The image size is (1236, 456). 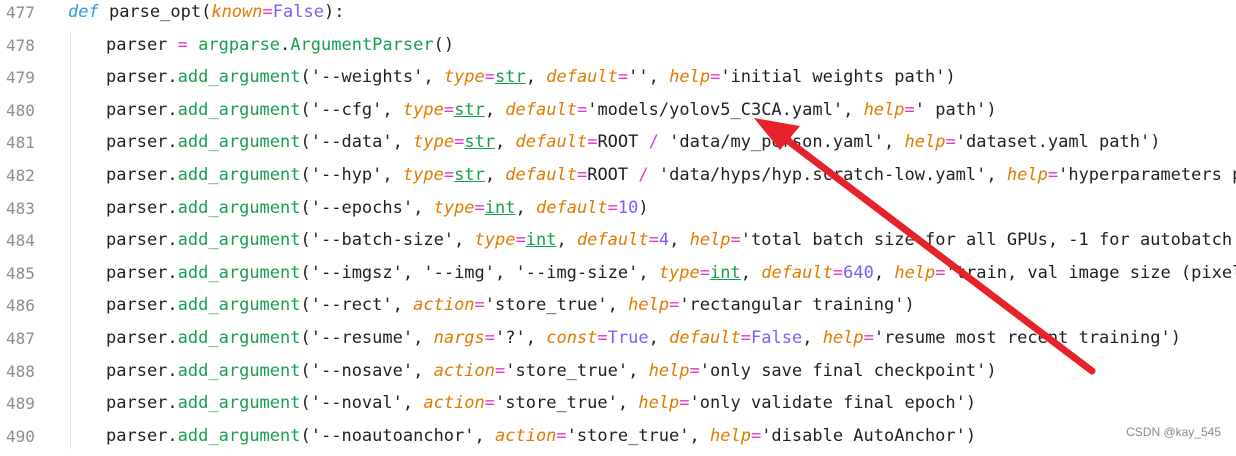 What do you see at coordinates (1173, 432) in the screenshot?
I see `watermark: CSDN @kay_545` at bounding box center [1173, 432].